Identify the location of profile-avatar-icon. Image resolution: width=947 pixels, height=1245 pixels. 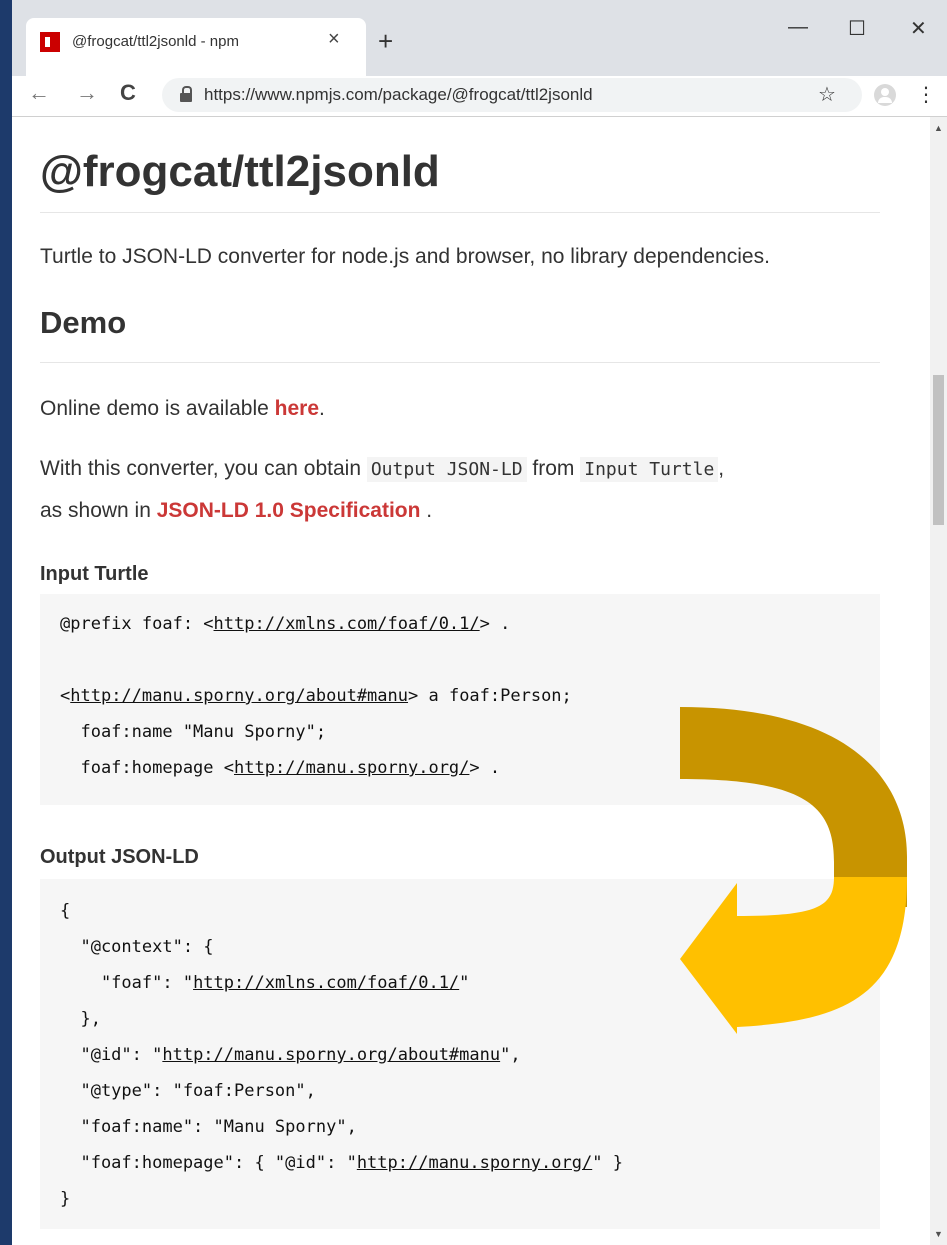
(885, 95).